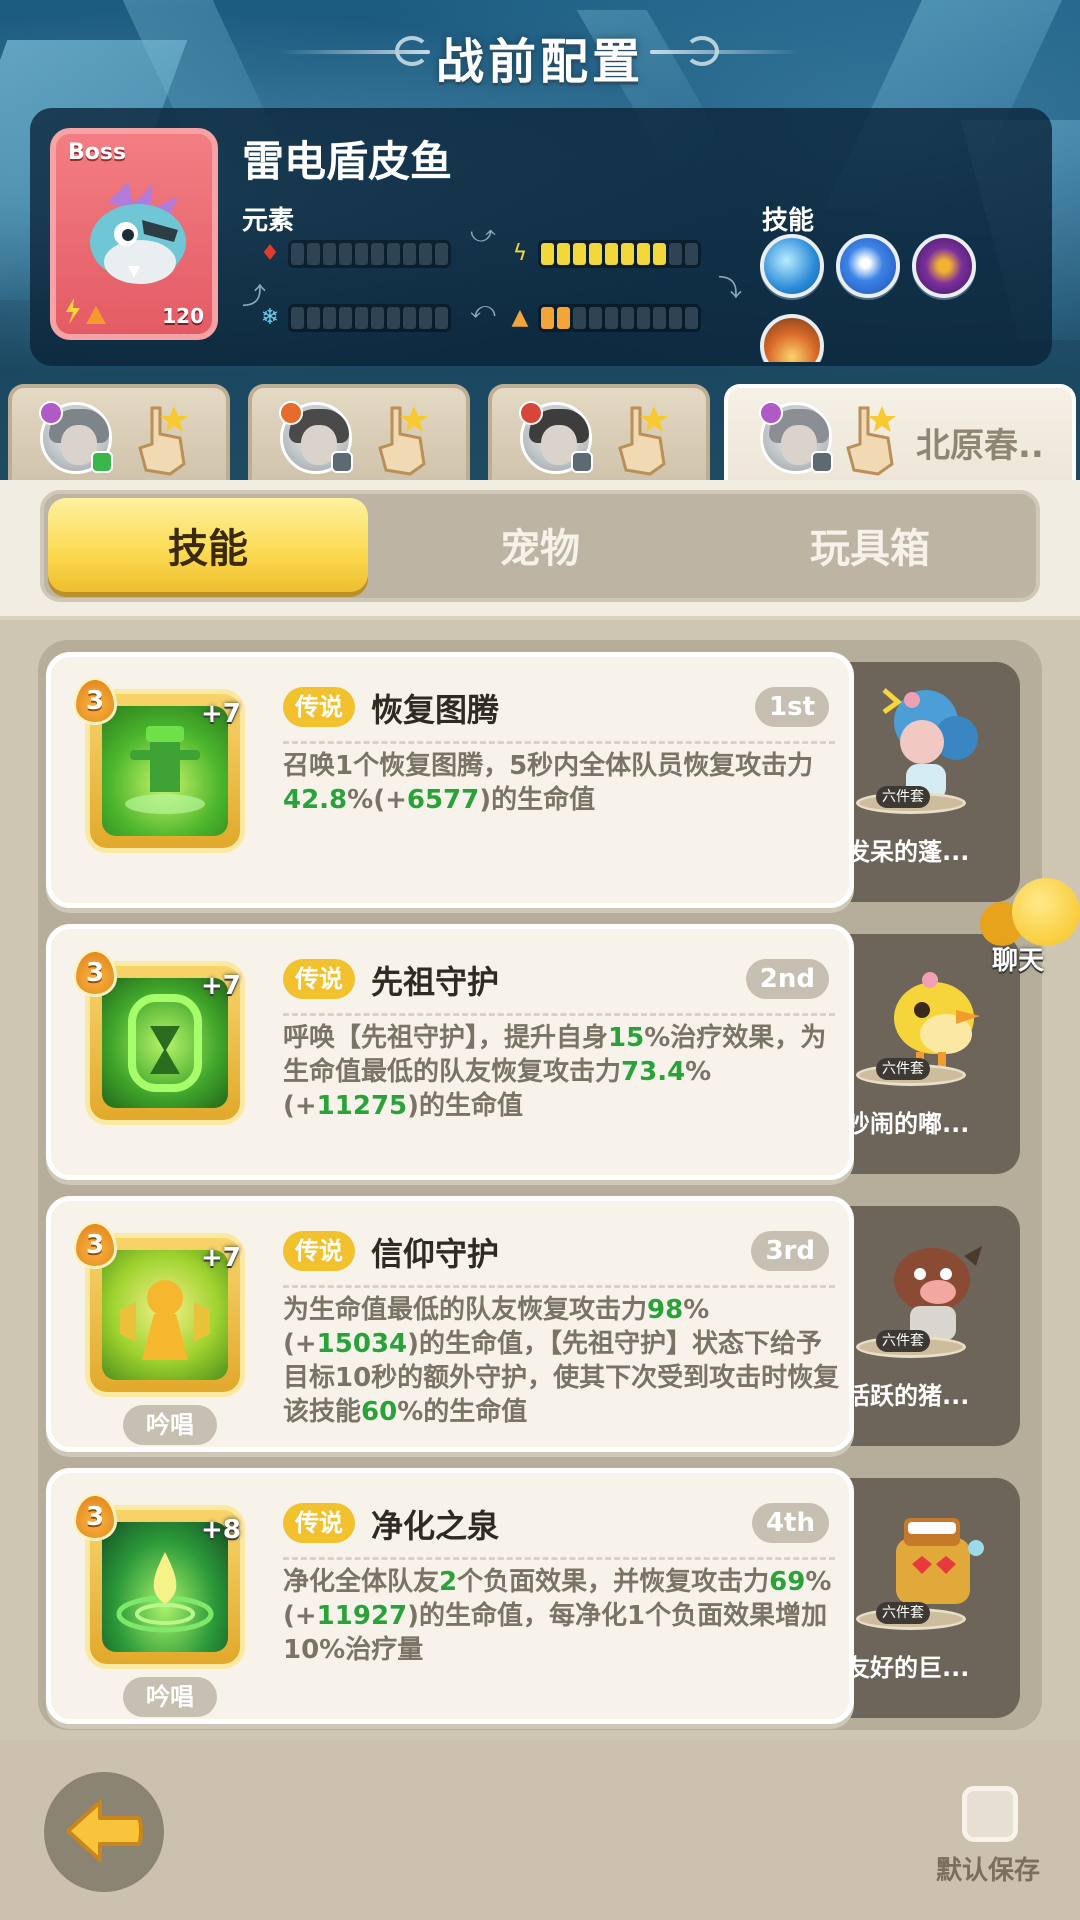  What do you see at coordinates (104, 1832) in the screenshot?
I see `back-button` at bounding box center [104, 1832].